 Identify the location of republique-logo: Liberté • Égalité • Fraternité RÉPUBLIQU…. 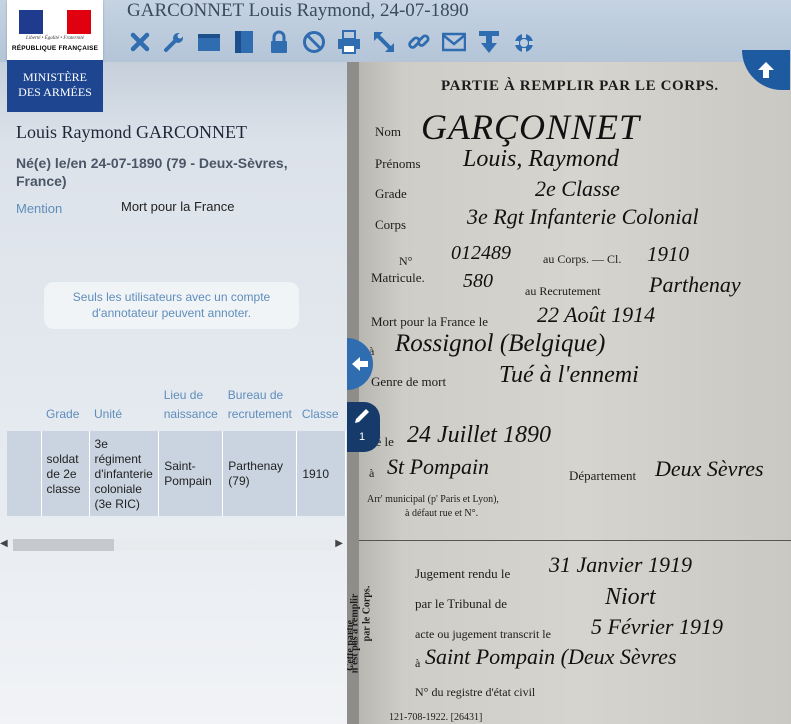
(55, 30).